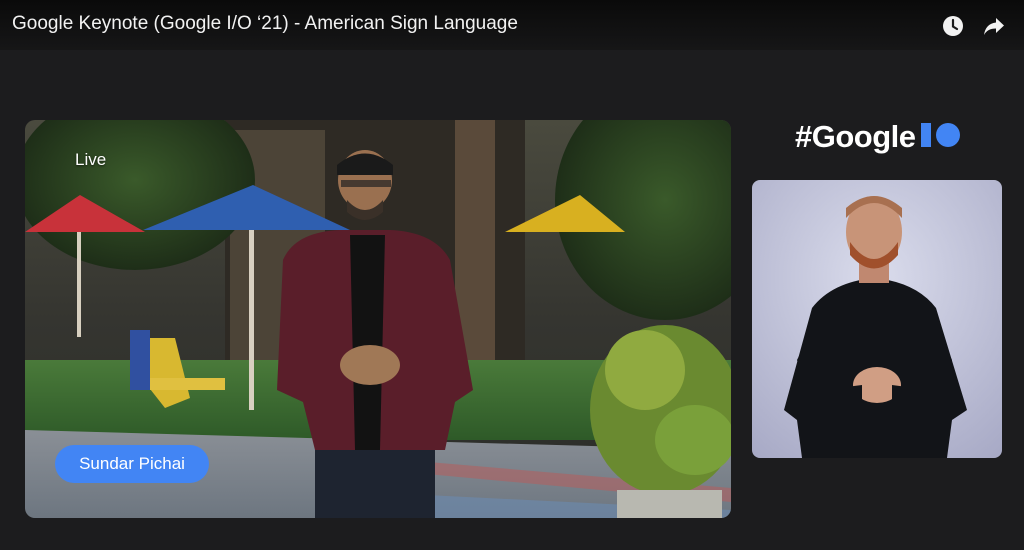 This screenshot has width=1024, height=550. Describe the element at coordinates (953, 26) in the screenshot. I see `clock-icon` at that location.